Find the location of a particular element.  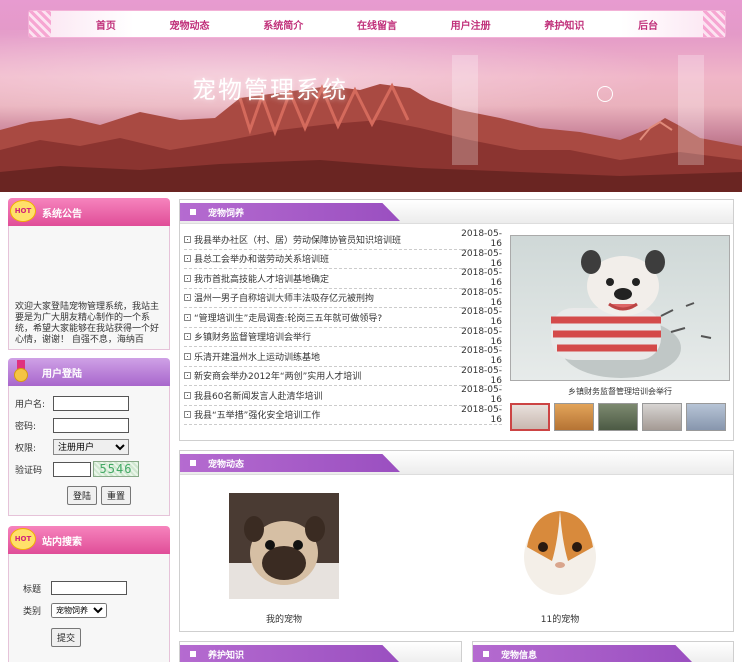

thumbnail-strip is located at coordinates (620, 417).